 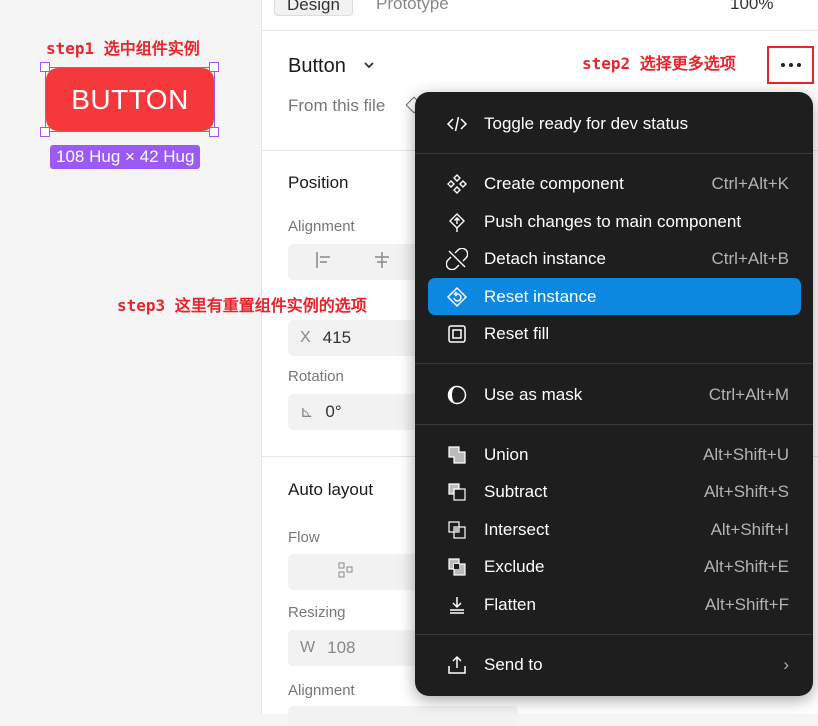 I want to click on position-section-title: Position, so click(x=318, y=182).